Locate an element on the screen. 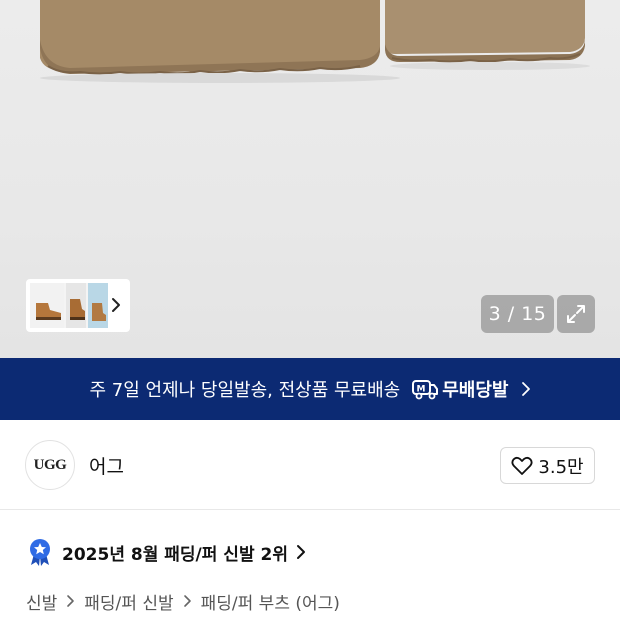  ranking-text: 2025년 8월 패딩/퍼 신발 2위 is located at coordinates (175, 554).